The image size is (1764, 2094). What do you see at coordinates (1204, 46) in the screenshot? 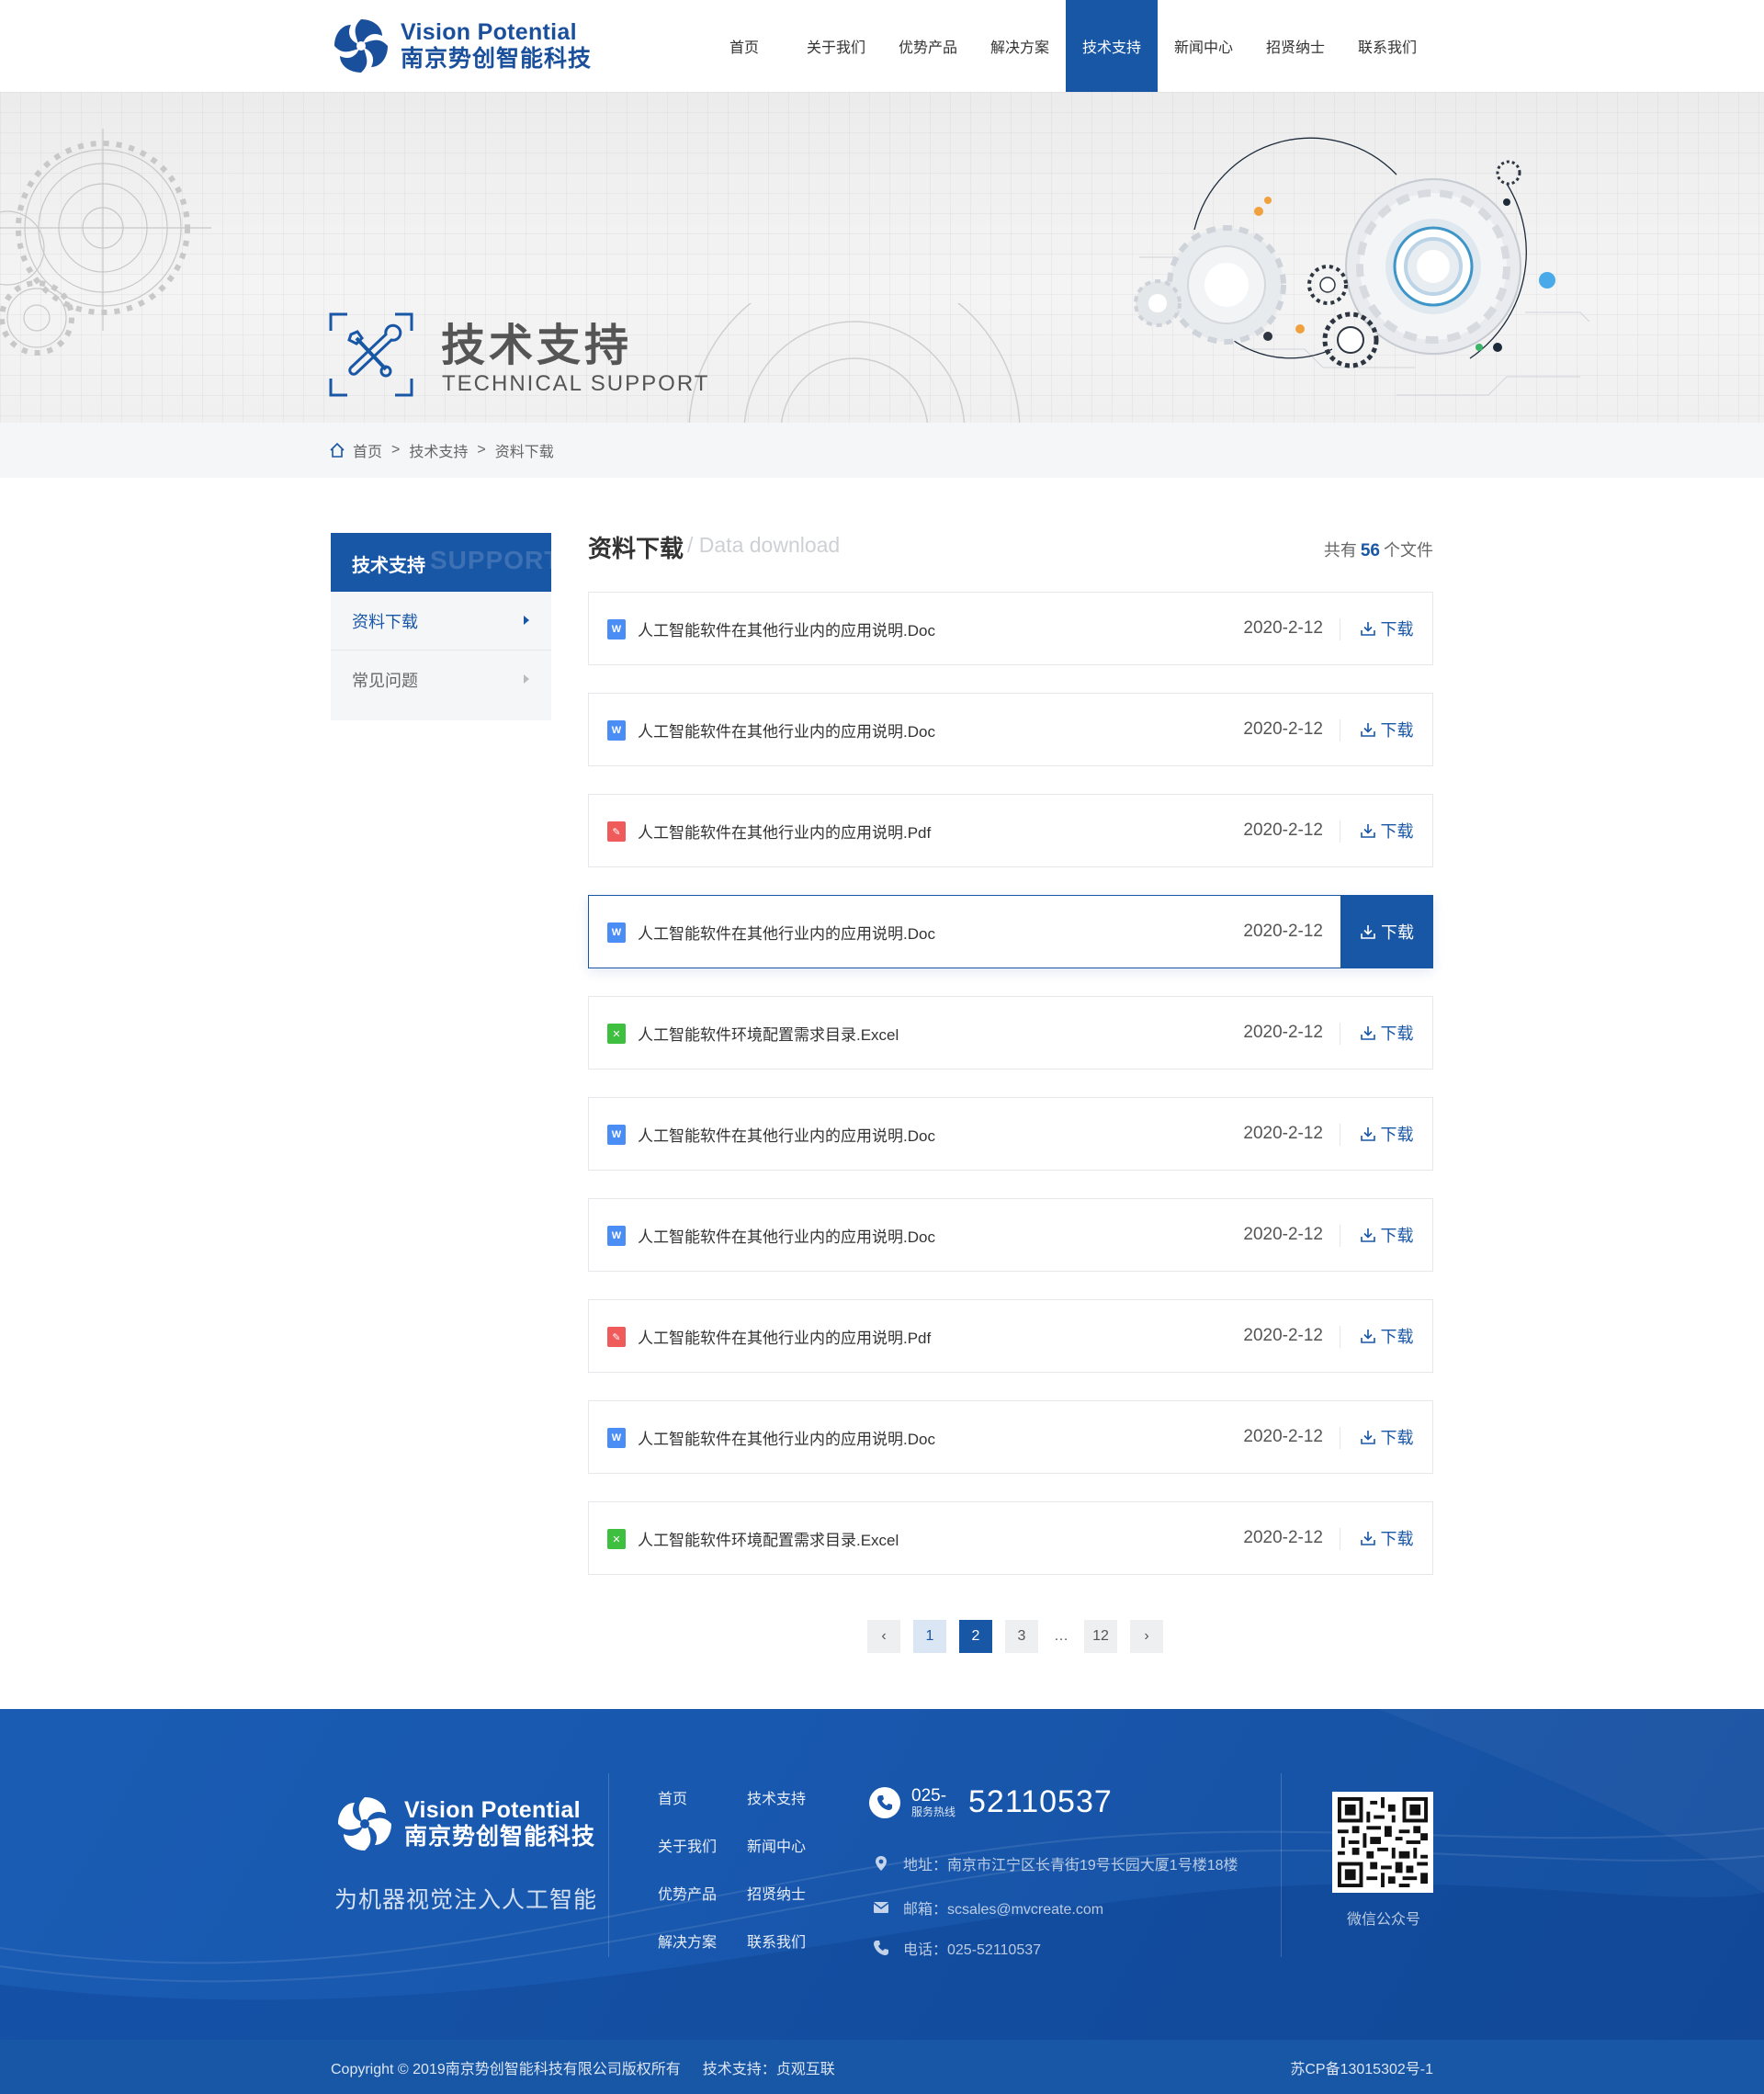
I see `nav-news: 新闻中心` at bounding box center [1204, 46].